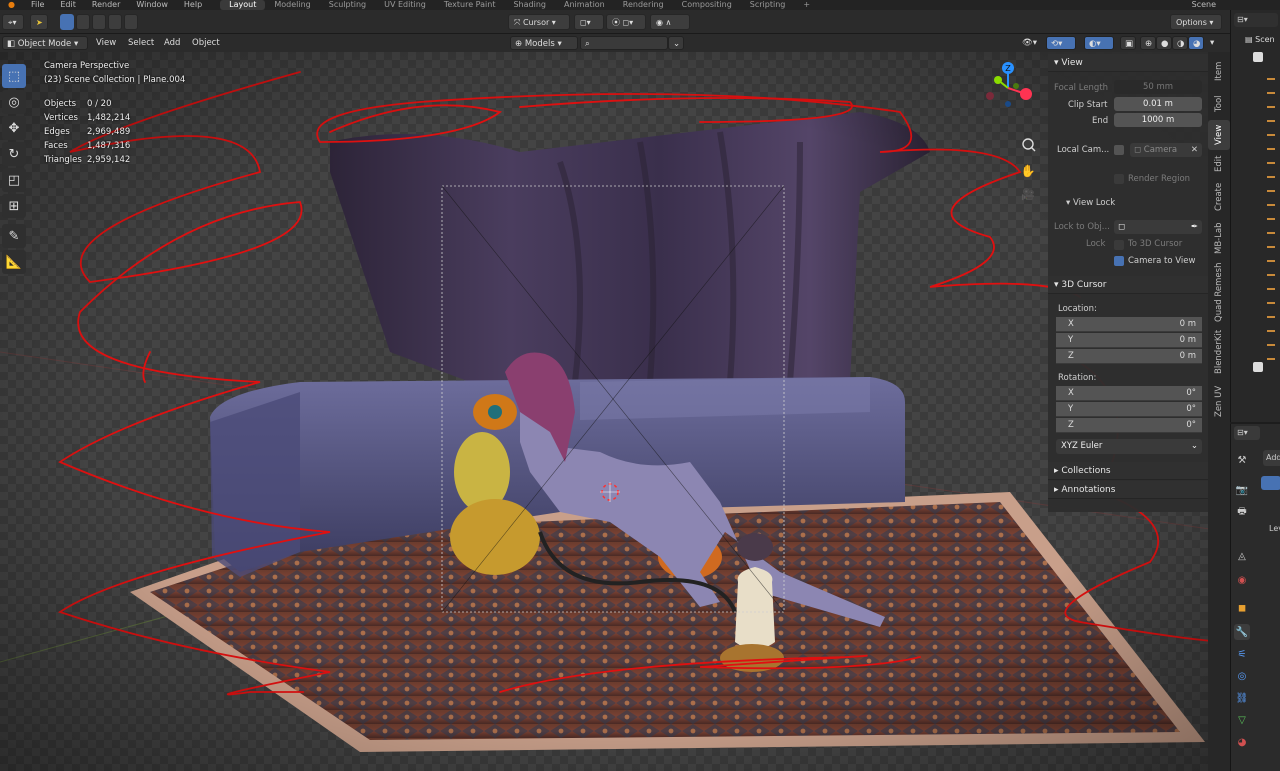 This screenshot has width=1280, height=771. What do you see at coordinates (1219, 197) in the screenshot?
I see `tab-create: Create` at bounding box center [1219, 197].